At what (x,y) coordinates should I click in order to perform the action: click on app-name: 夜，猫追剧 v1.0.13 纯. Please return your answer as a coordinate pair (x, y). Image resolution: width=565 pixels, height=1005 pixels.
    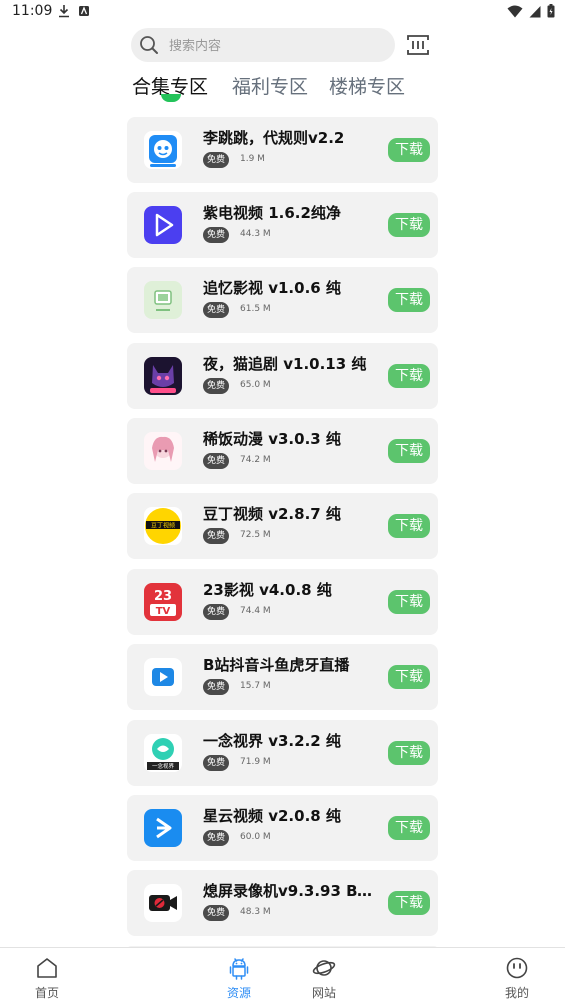
    Looking at the image, I should click on (285, 364).